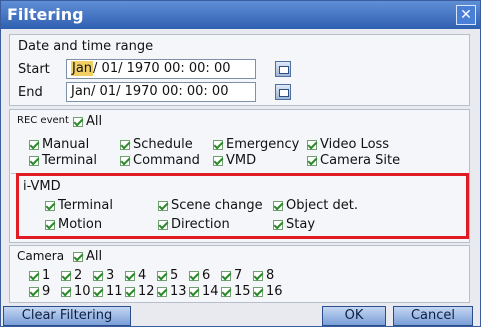 The height and width of the screenshot is (327, 481). I want to click on camera-all-label: All, so click(94, 256).